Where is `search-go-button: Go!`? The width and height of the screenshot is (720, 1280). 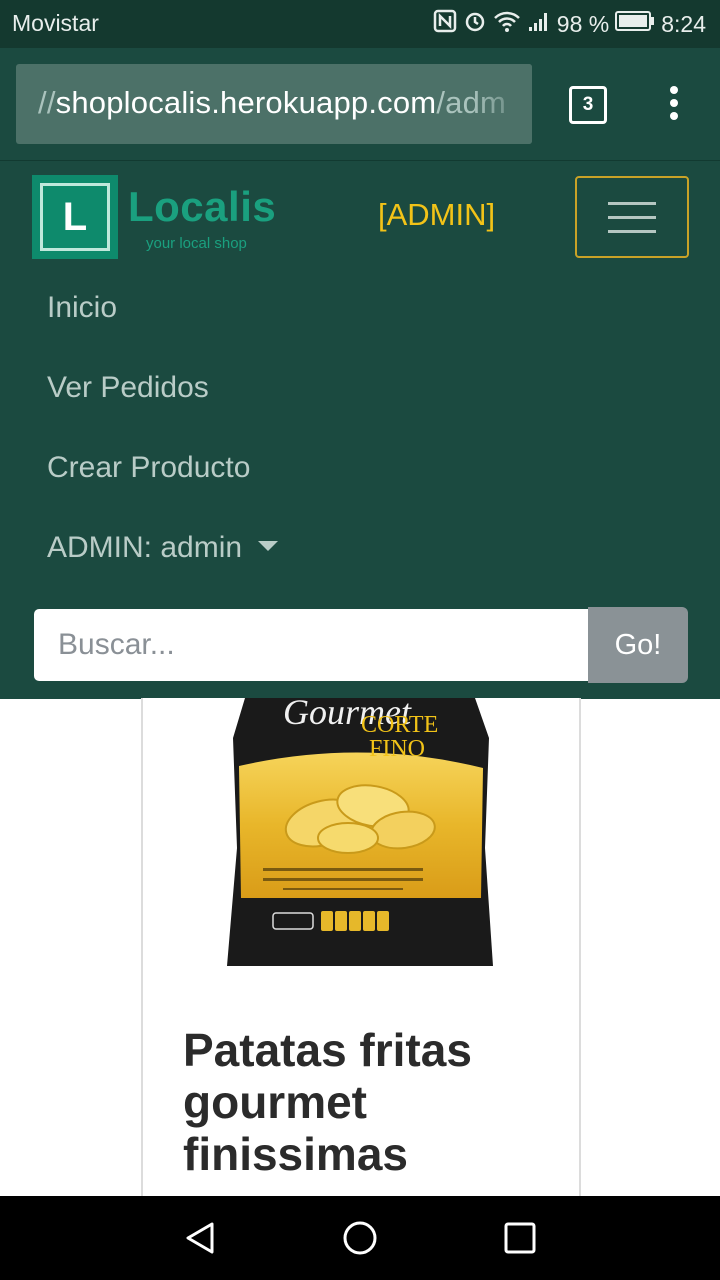 search-go-button: Go! is located at coordinates (638, 645).